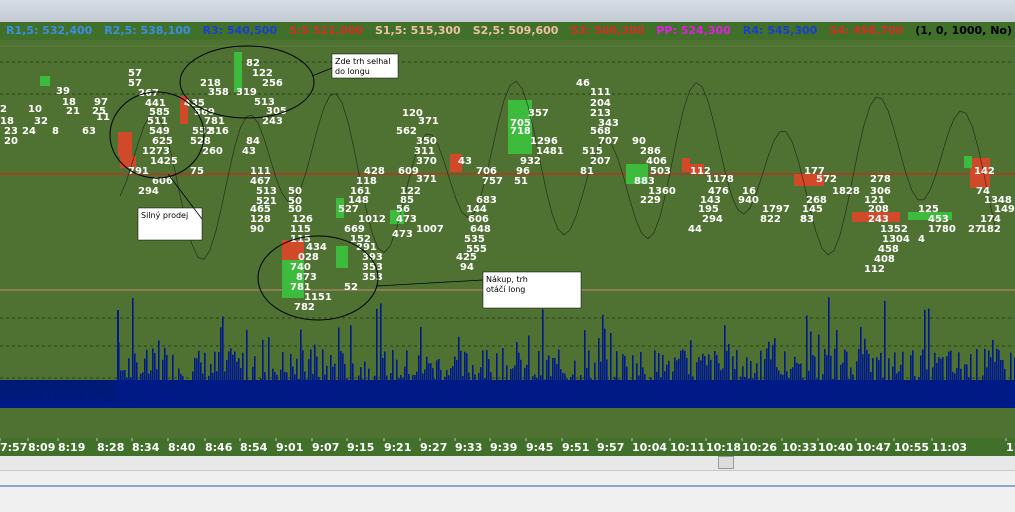  Describe the element at coordinates (507, 463) in the screenshot. I see `horizontal-scrollbar` at that location.